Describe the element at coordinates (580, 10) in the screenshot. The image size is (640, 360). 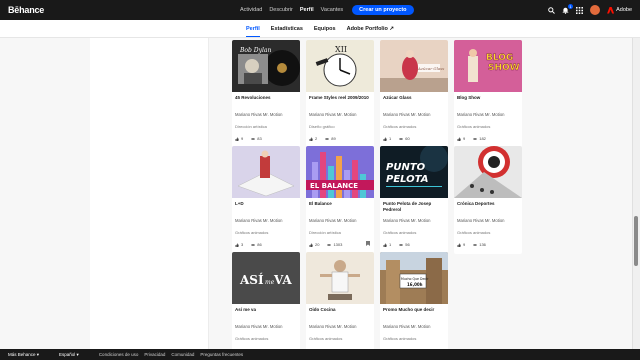
I see `grid-apps-icon` at that location.